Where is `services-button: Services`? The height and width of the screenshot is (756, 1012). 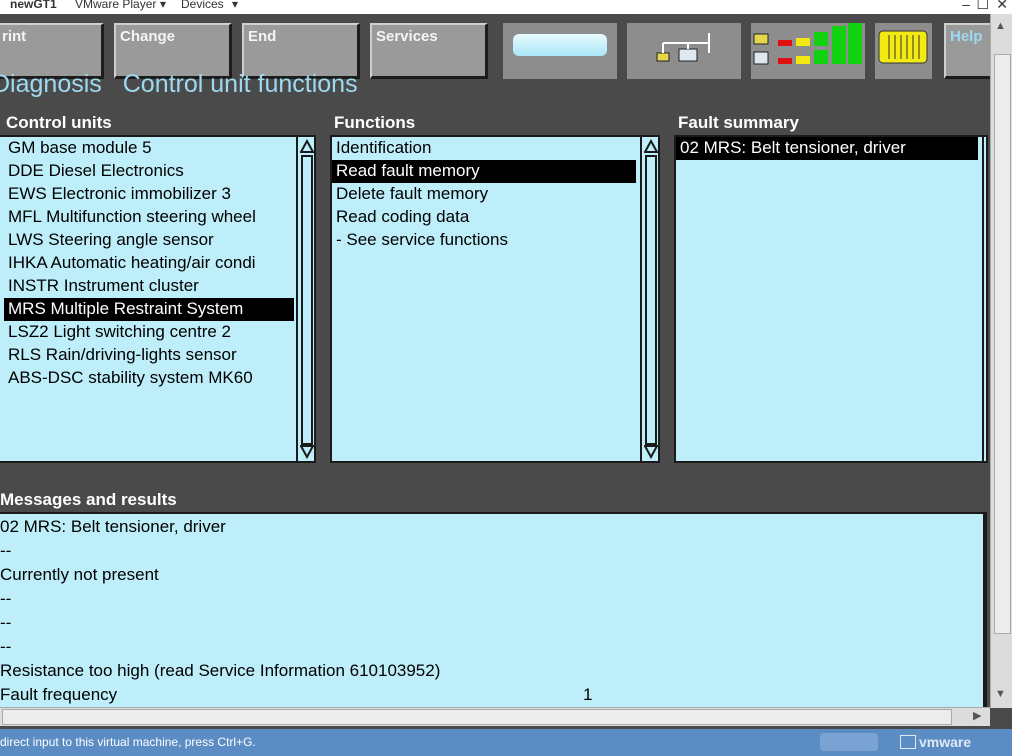
services-button: Services is located at coordinates (429, 51).